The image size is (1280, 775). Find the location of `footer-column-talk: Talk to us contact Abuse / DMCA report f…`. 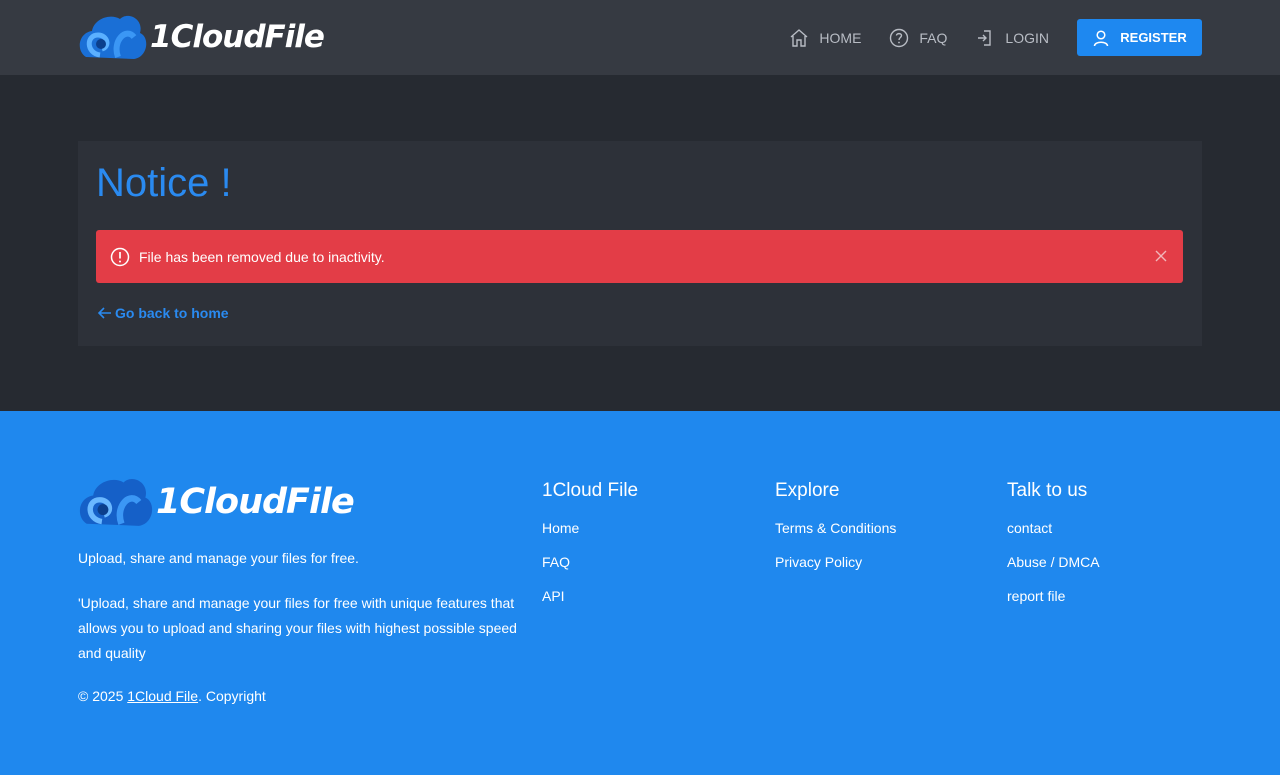

footer-column-talk: Talk to us contact Abuse / DMCA report f… is located at coordinates (1053, 551).